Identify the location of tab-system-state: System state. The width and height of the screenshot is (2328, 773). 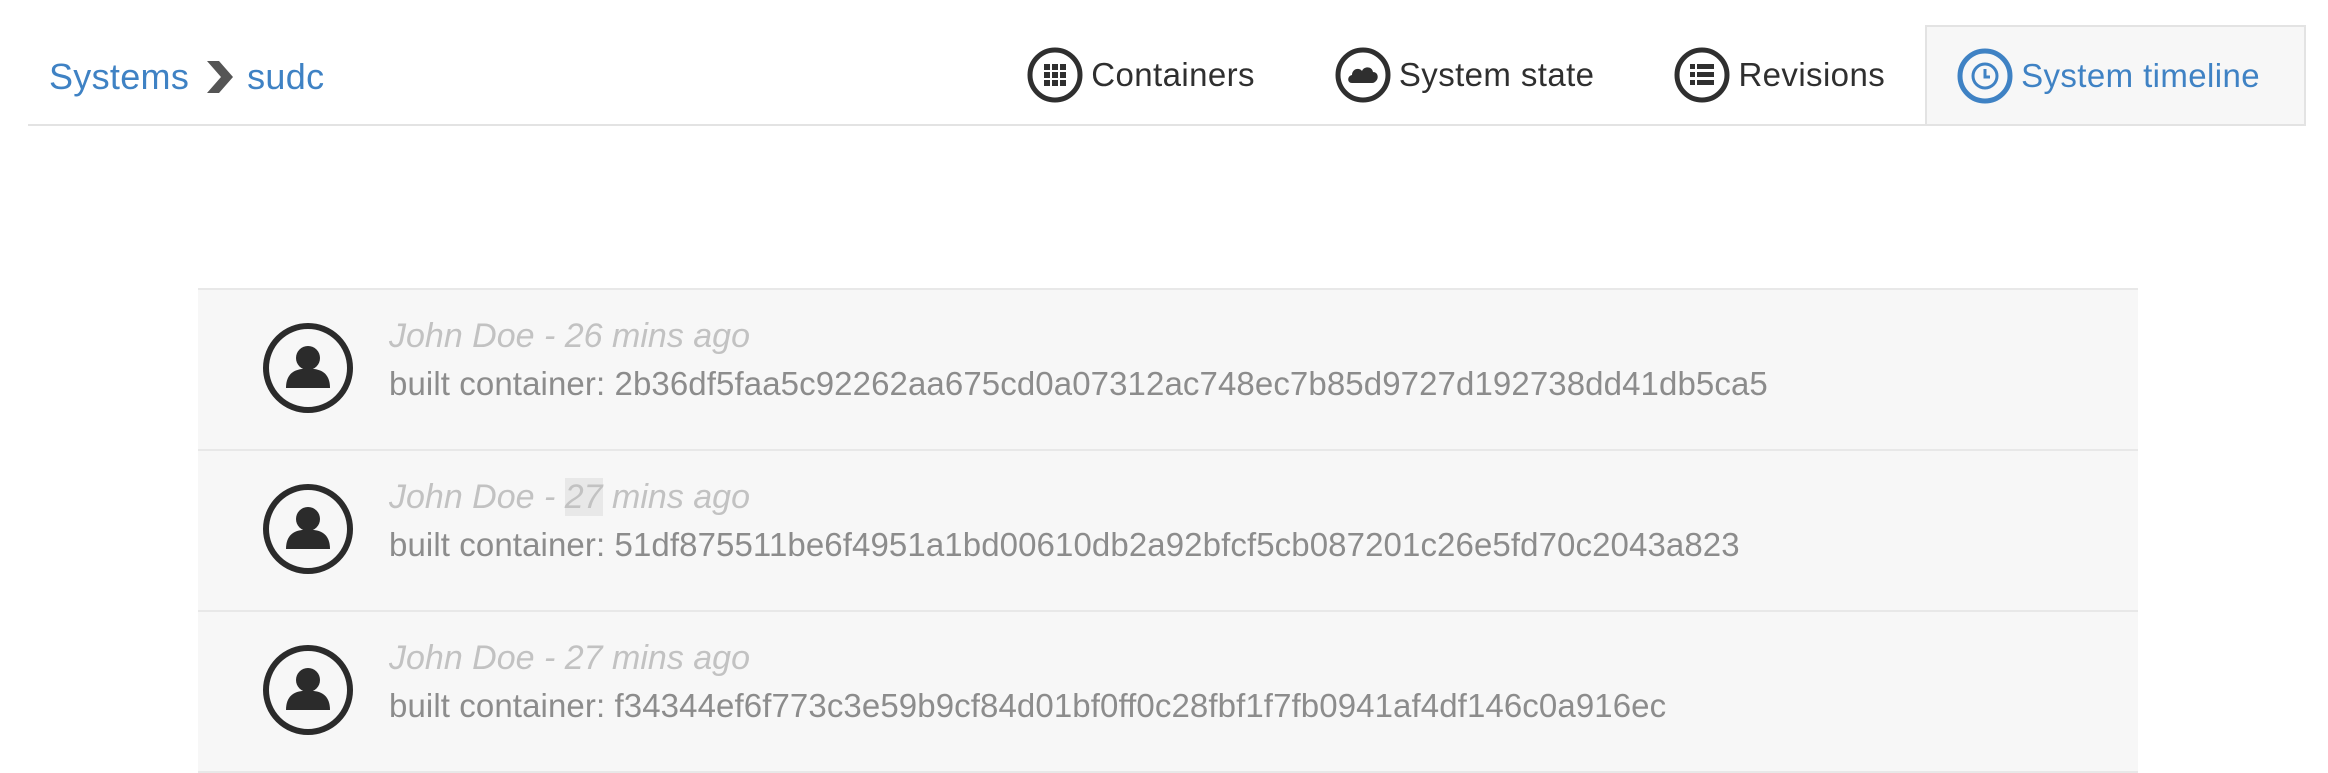
(1465, 74).